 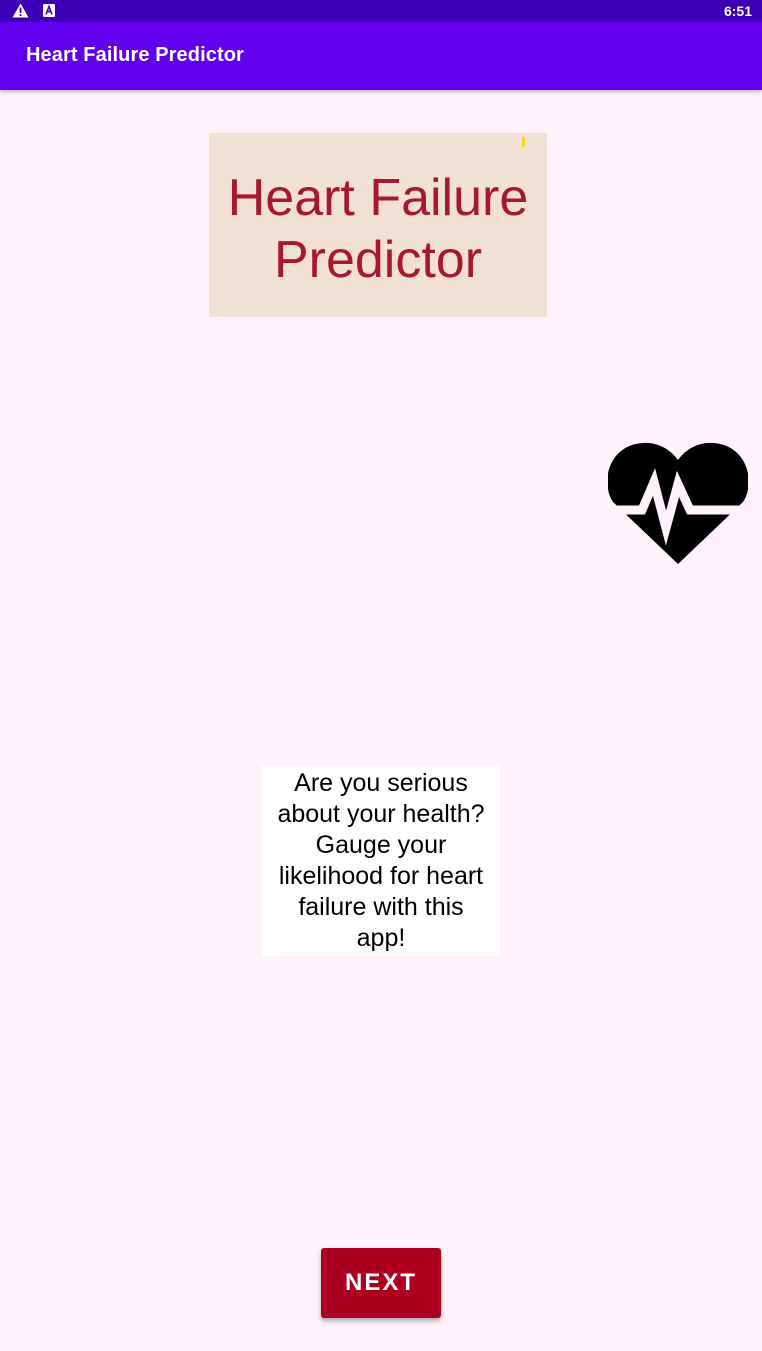 What do you see at coordinates (378, 260) in the screenshot?
I see `banner-title-line2: Predictor` at bounding box center [378, 260].